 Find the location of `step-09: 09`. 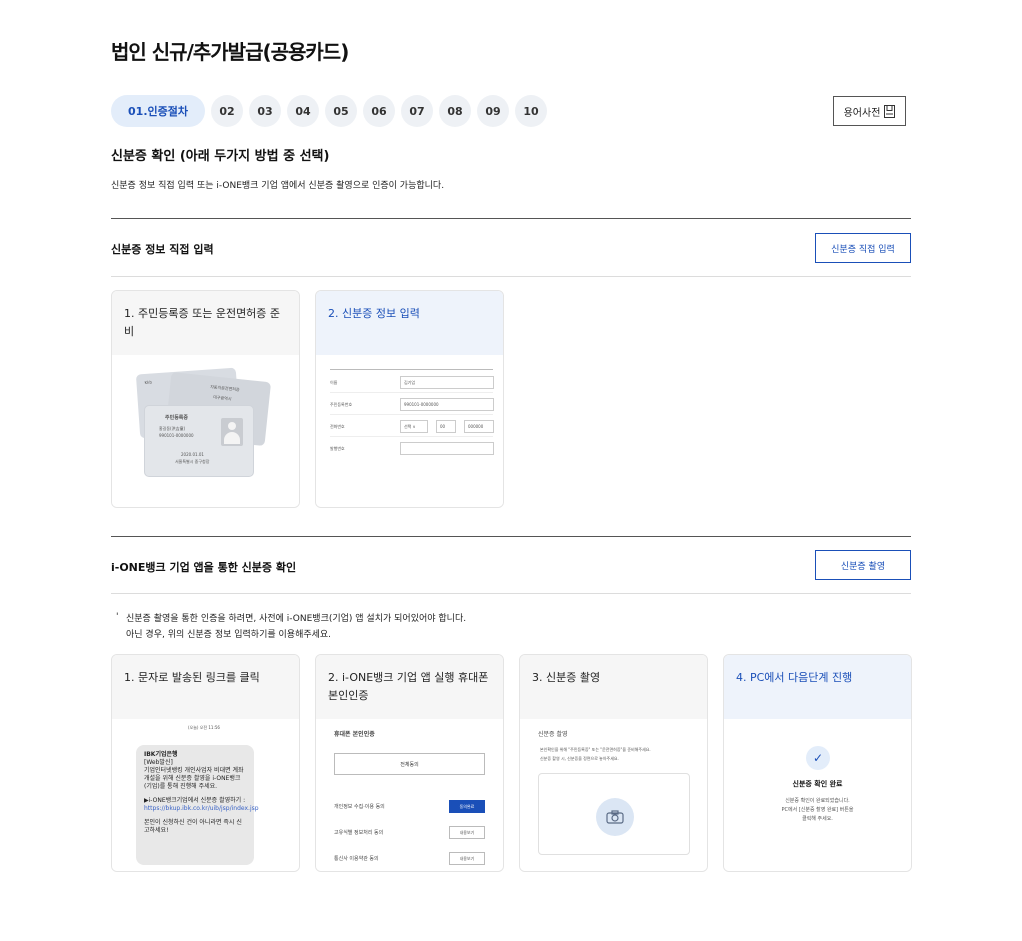

step-09: 09 is located at coordinates (493, 111).